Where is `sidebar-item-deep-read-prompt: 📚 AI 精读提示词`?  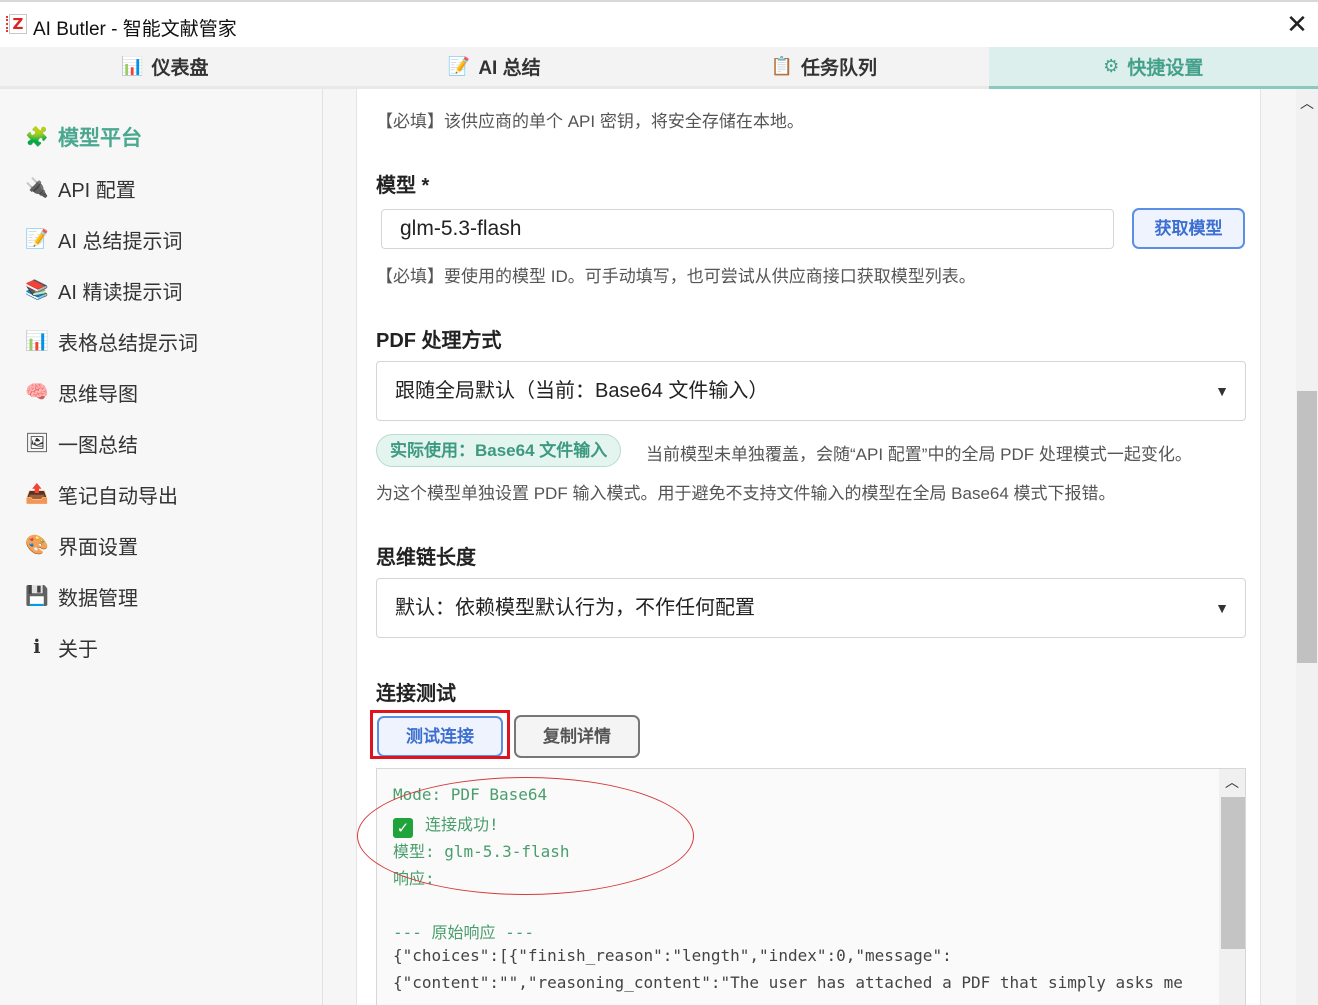 sidebar-item-deep-read-prompt: 📚 AI 精读提示词 is located at coordinates (103, 290).